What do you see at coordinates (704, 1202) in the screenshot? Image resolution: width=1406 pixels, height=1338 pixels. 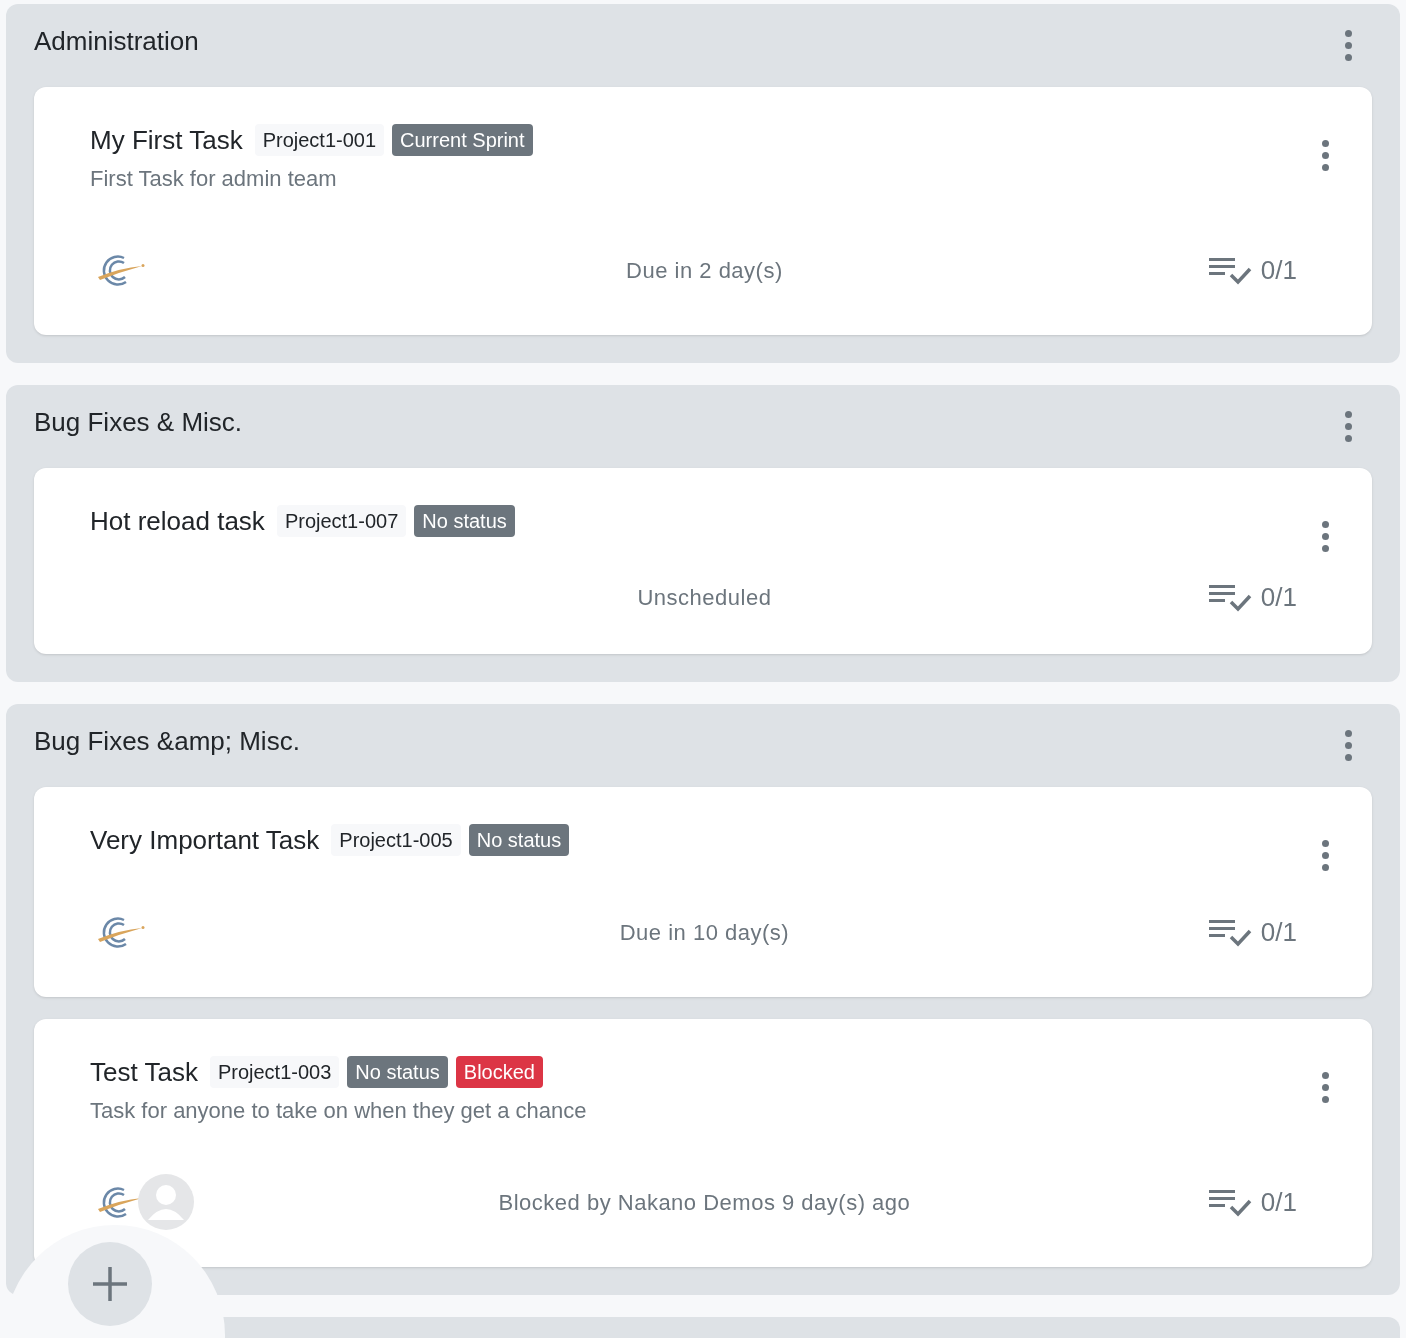 I see `due-status: Blocked by Nakano Demos 9 day(s) ago` at bounding box center [704, 1202].